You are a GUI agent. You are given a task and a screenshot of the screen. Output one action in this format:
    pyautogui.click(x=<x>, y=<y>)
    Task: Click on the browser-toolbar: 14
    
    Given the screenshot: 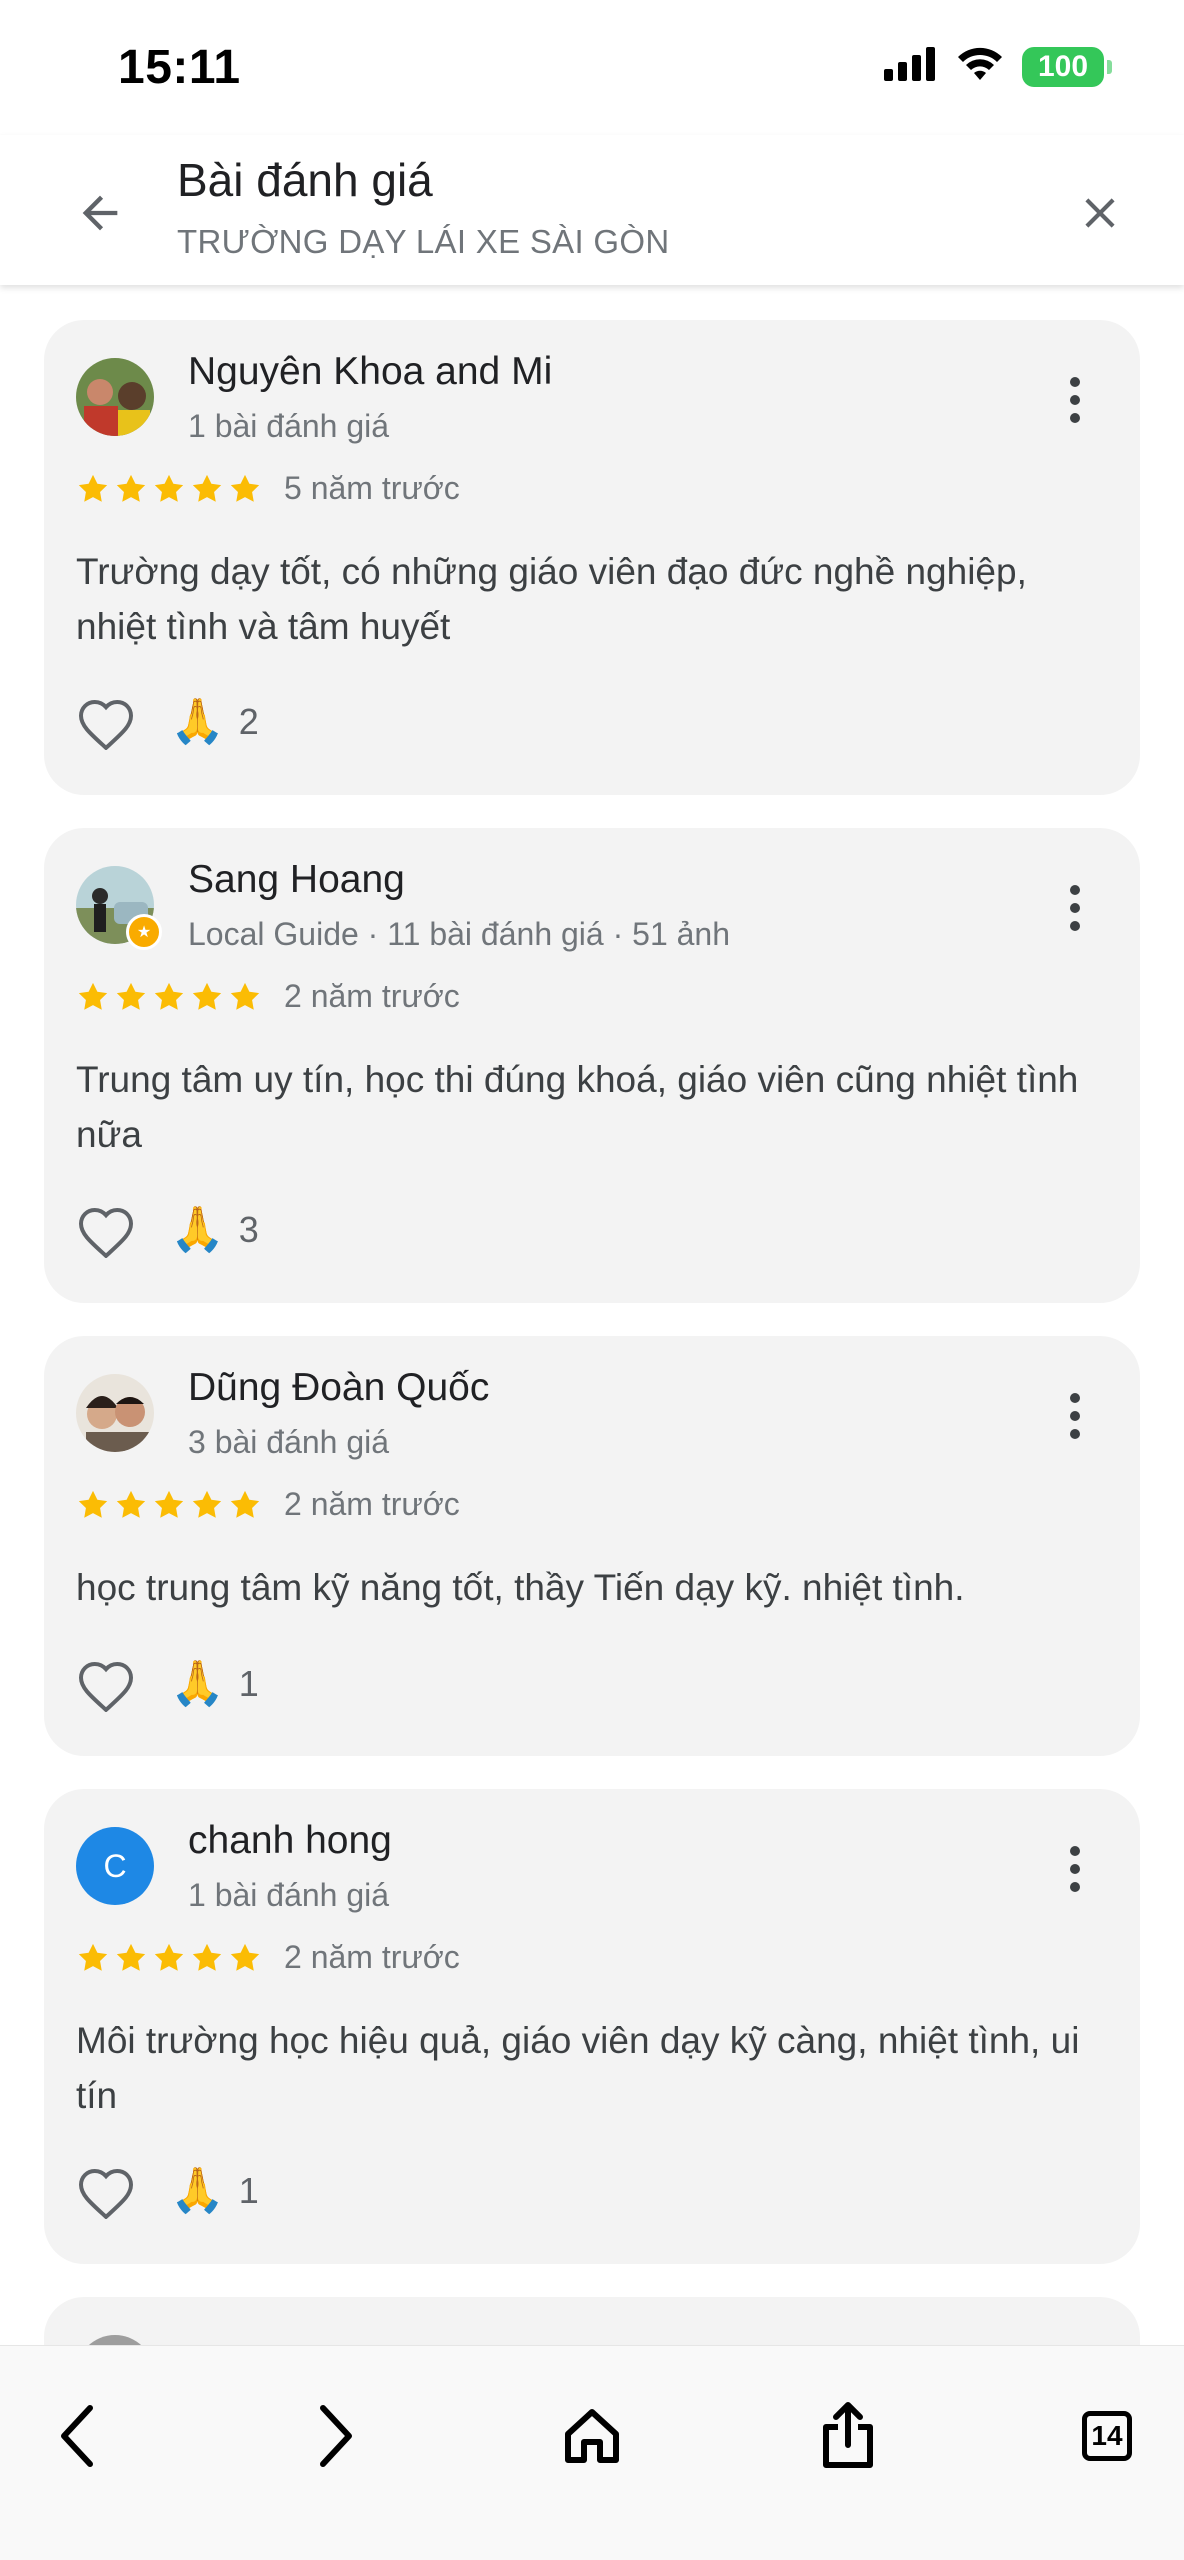 What is the action you would take?
    pyautogui.click(x=592, y=2452)
    